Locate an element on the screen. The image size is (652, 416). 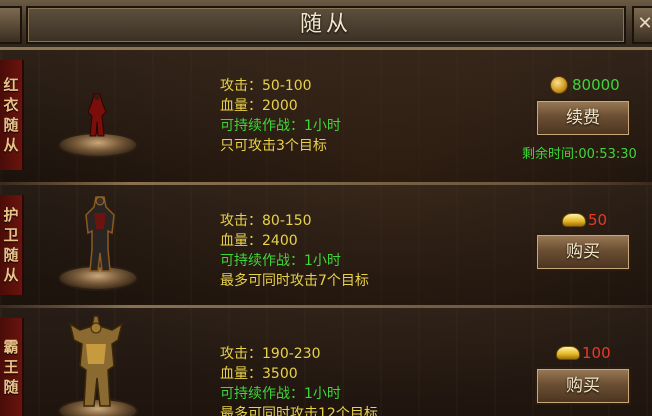
price-value: 100 is located at coordinates (596, 353).